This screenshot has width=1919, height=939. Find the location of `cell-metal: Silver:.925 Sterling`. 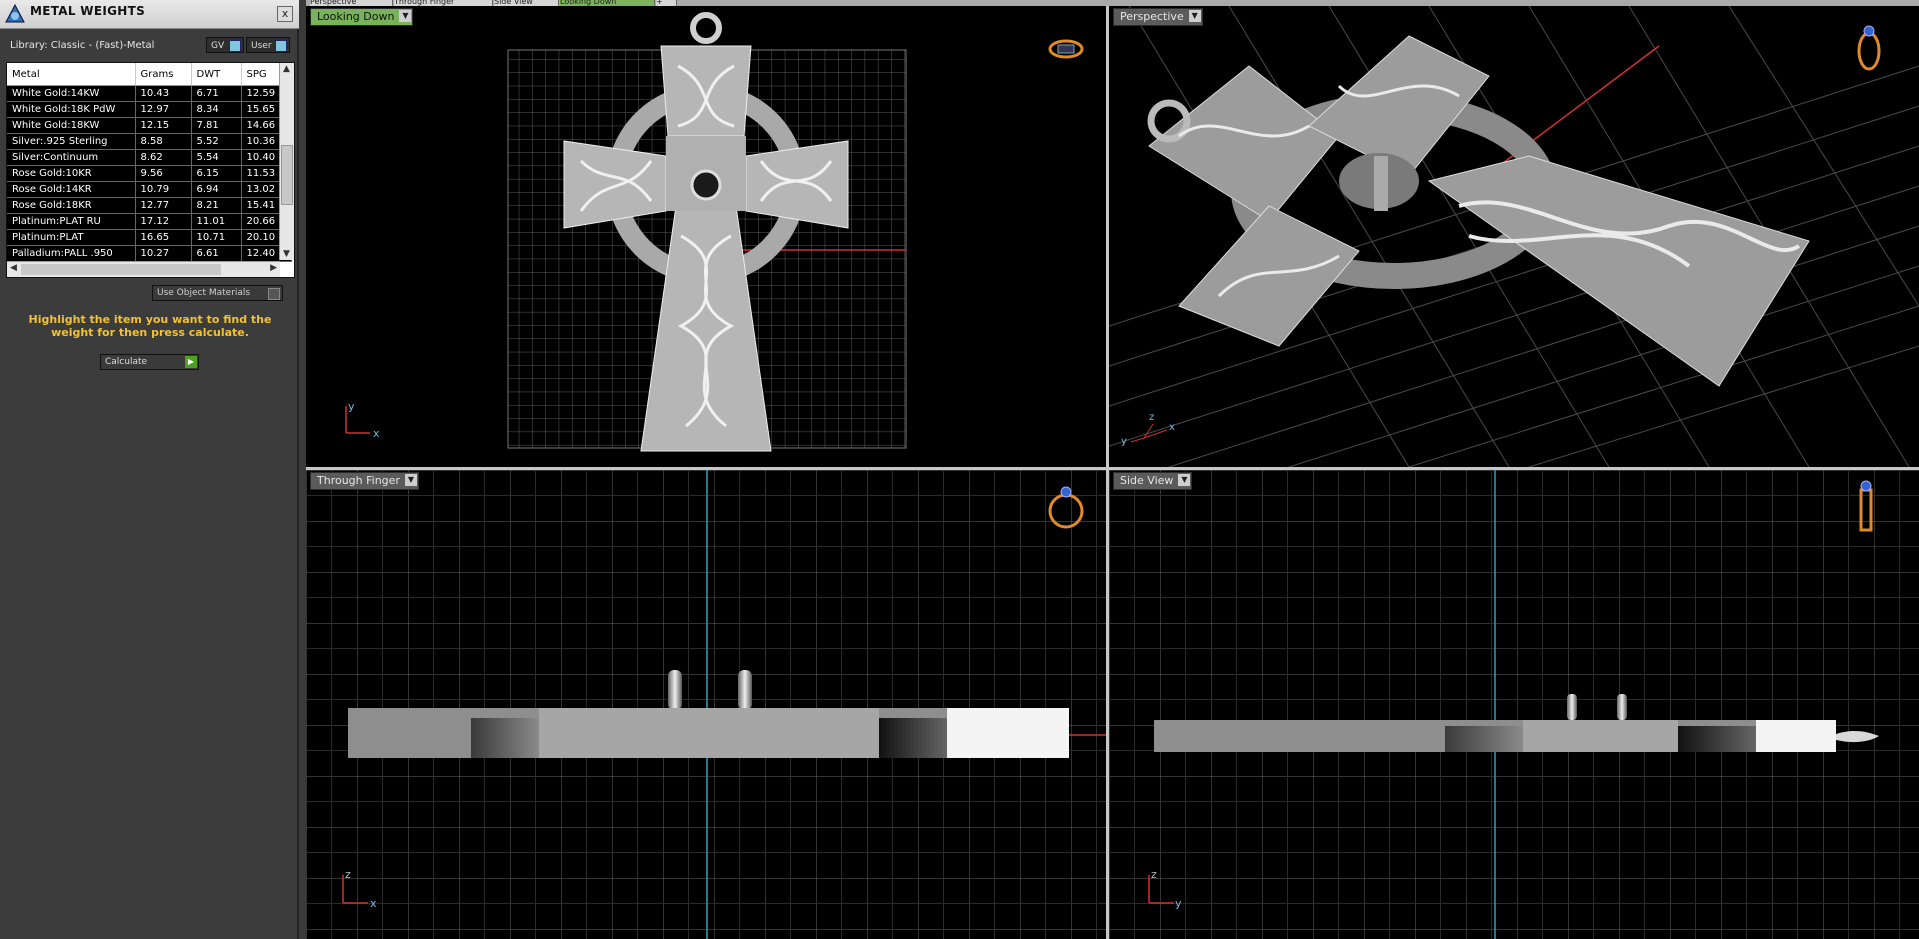

cell-metal: Silver:.925 Sterling is located at coordinates (71, 141).